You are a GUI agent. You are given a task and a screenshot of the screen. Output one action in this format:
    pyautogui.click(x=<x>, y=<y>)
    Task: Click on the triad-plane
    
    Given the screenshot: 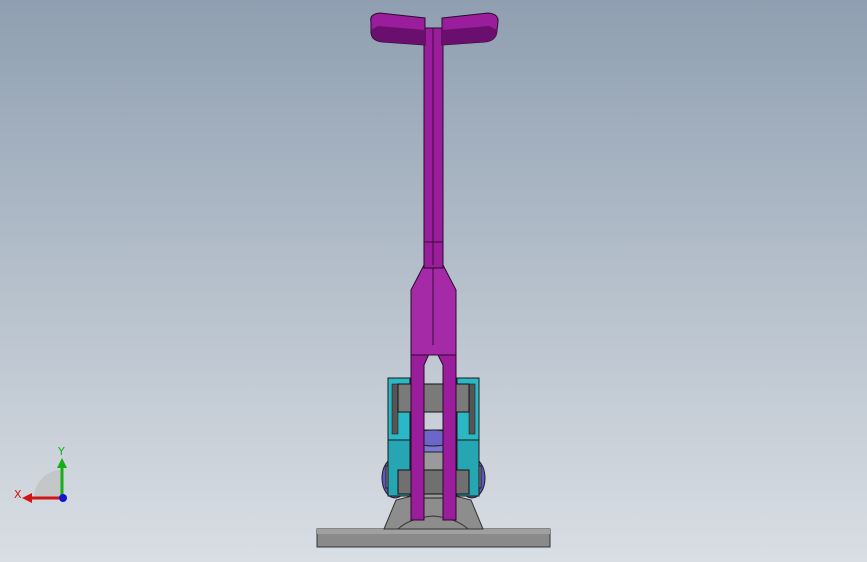 What is the action you would take?
    pyautogui.click(x=48, y=484)
    